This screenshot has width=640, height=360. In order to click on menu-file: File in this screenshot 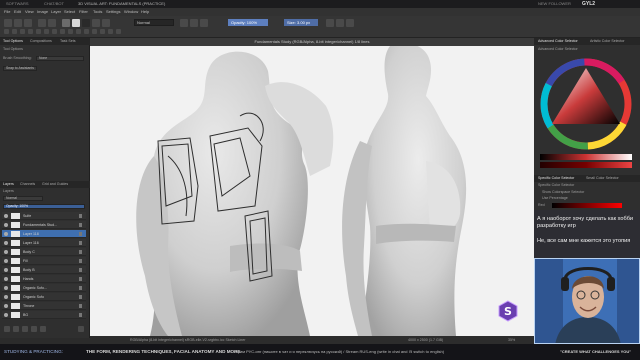, I will do `click(7, 12)`.